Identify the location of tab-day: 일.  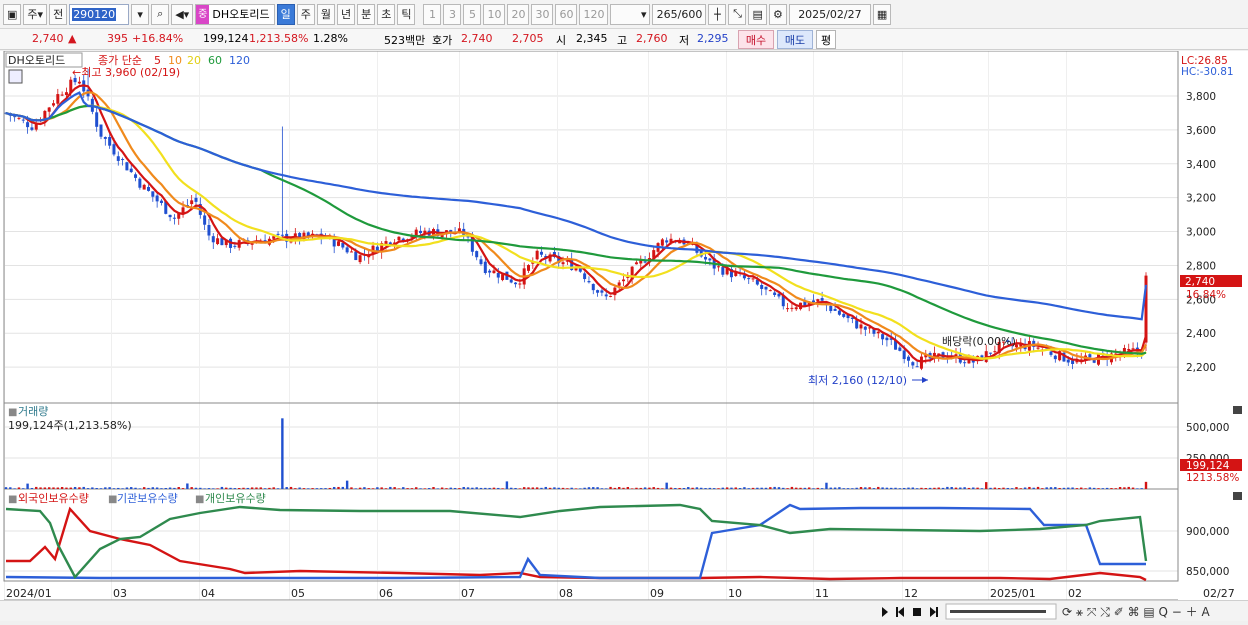
(285, 14).